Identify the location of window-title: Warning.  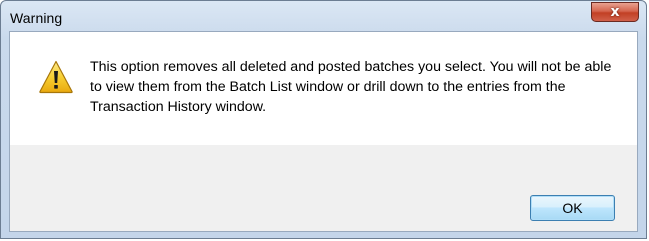
(36, 18).